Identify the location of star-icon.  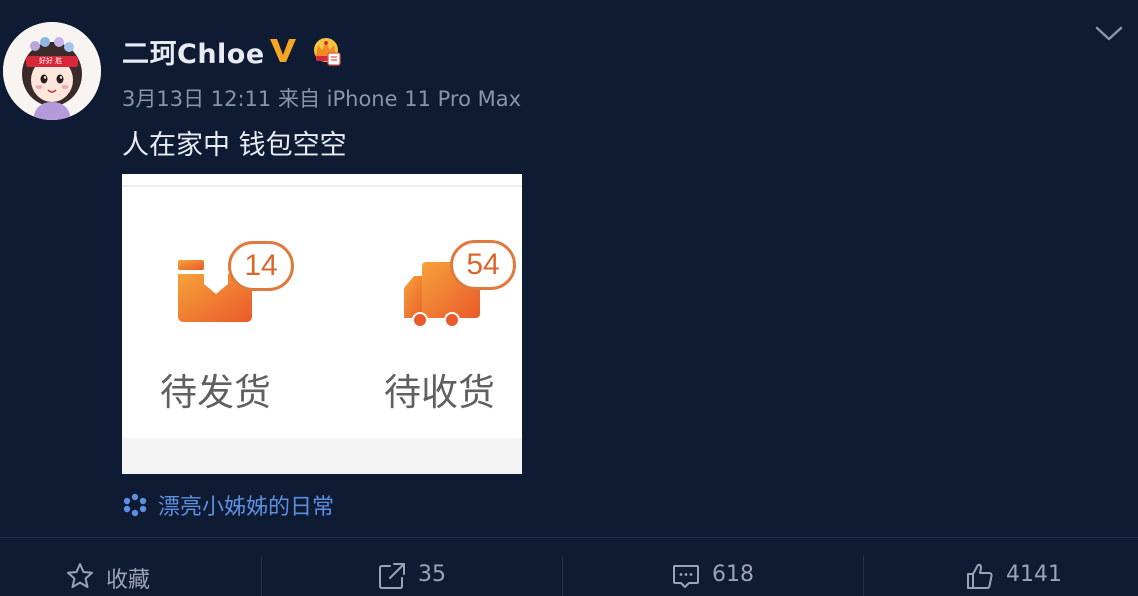
(80, 575).